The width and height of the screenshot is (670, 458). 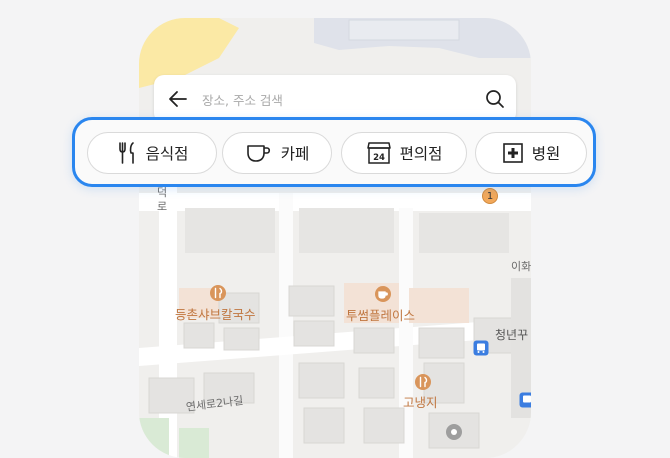 What do you see at coordinates (215, 313) in the screenshot?
I see `poi-label: 등촌샤브칼국수` at bounding box center [215, 313].